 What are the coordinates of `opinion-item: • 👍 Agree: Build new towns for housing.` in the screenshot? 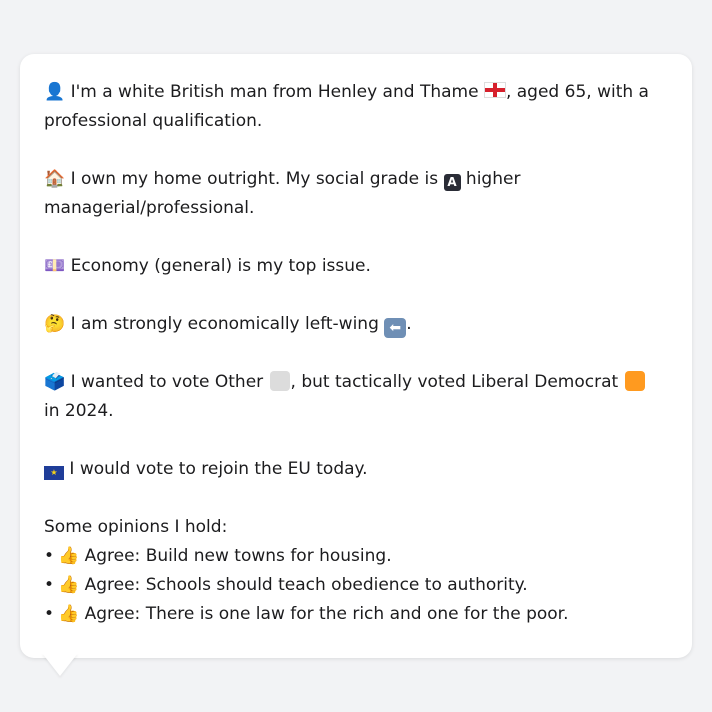 It's located at (348, 556).